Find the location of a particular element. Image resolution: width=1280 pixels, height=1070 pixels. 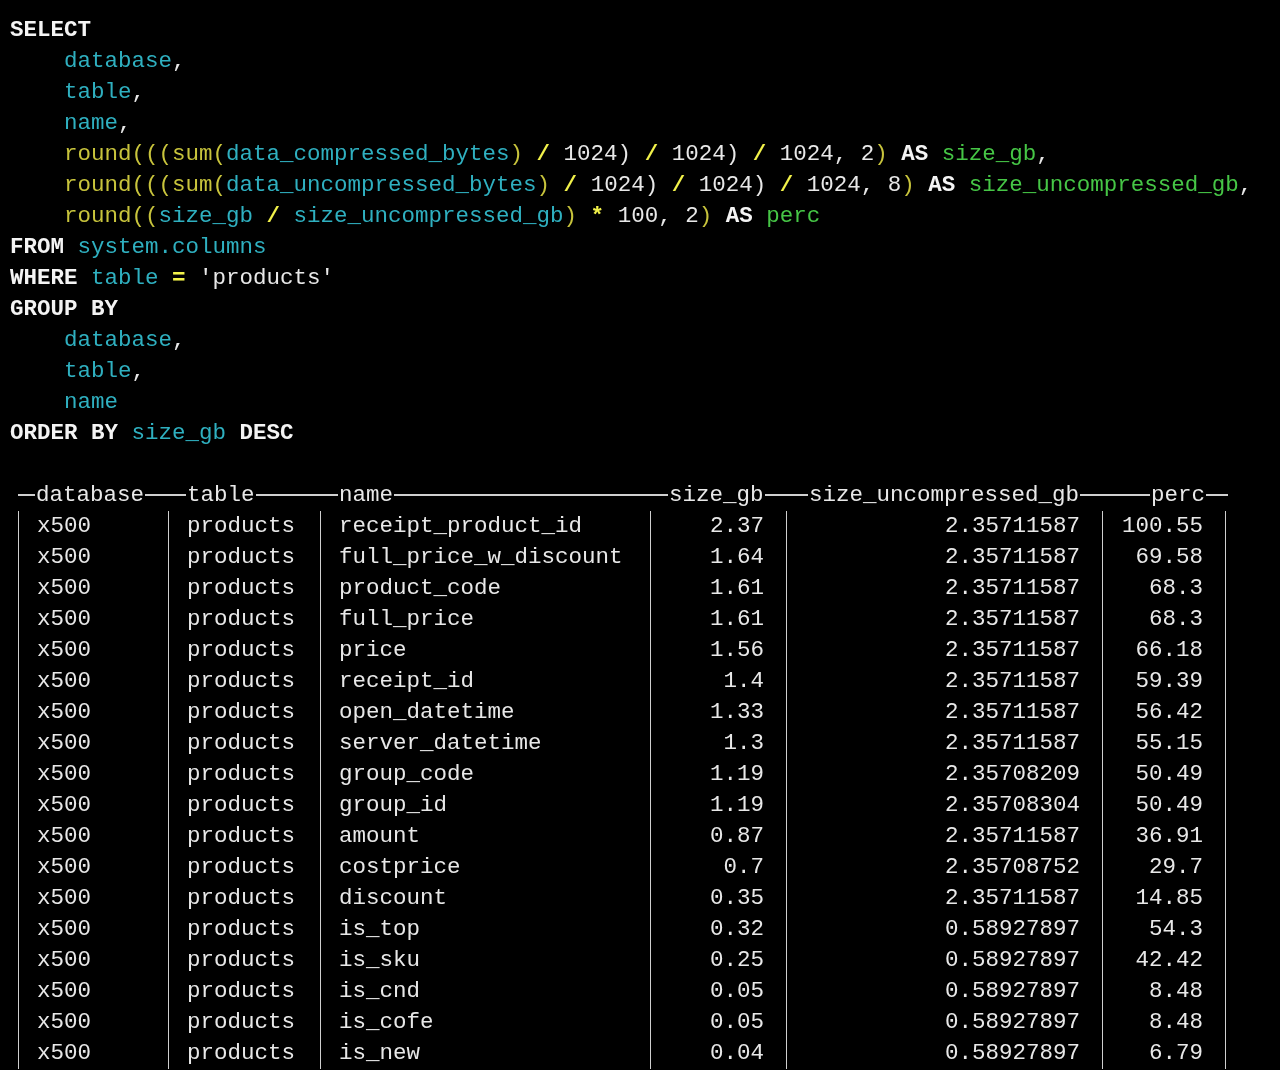

table-cell: 0.32 is located at coordinates (737, 929).